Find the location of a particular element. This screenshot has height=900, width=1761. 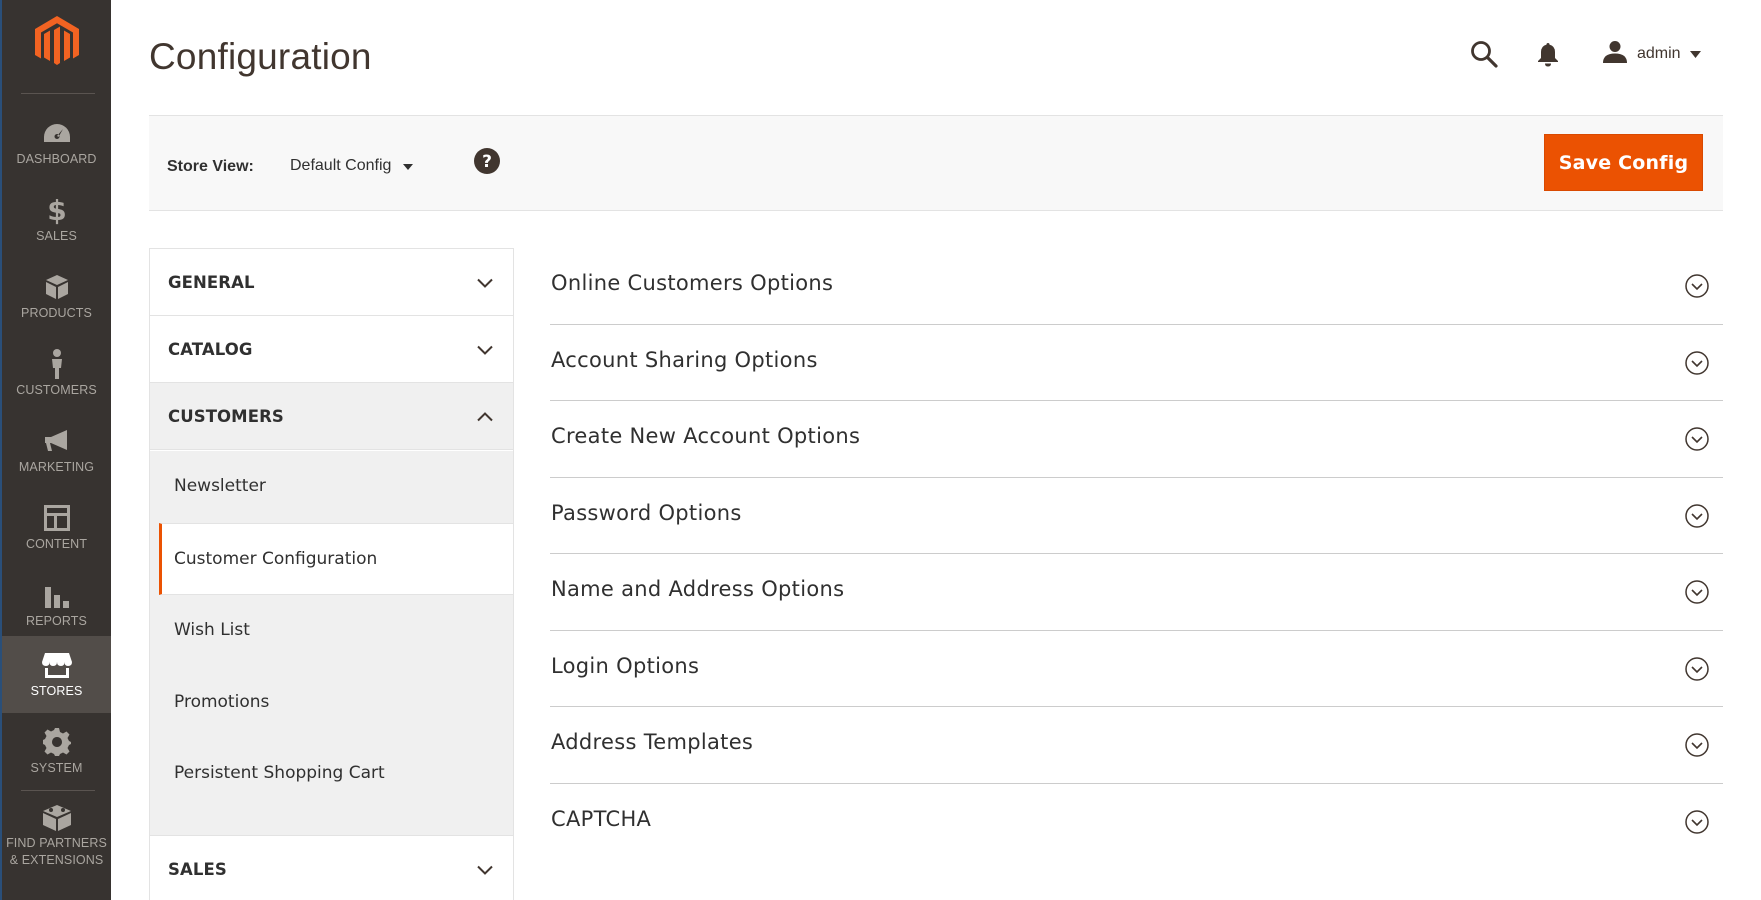

store-view-label: Store View: is located at coordinates (210, 166).